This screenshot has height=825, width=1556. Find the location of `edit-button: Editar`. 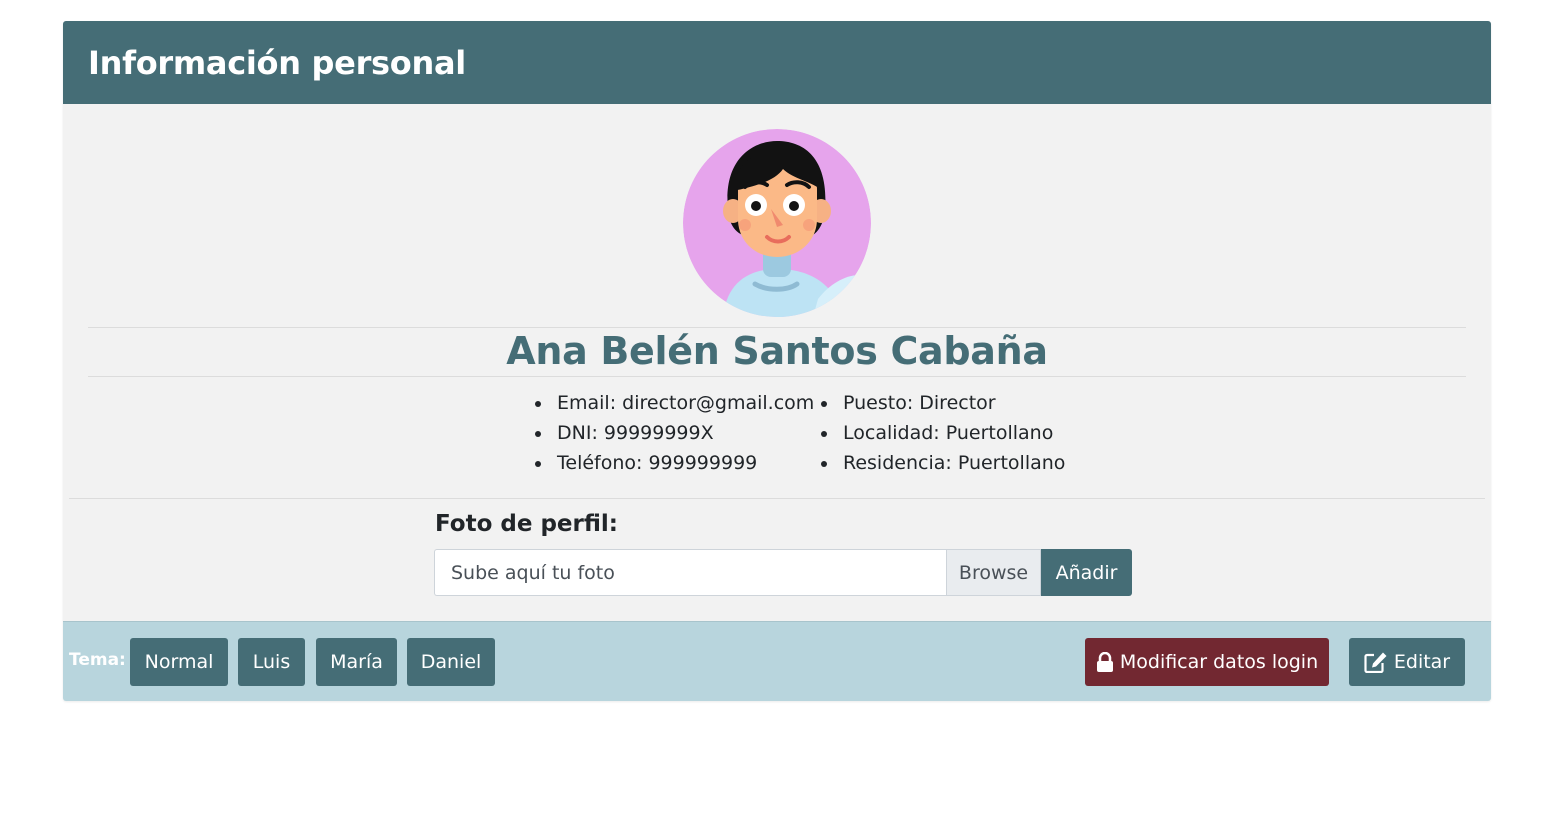

edit-button: Editar is located at coordinates (1407, 662).